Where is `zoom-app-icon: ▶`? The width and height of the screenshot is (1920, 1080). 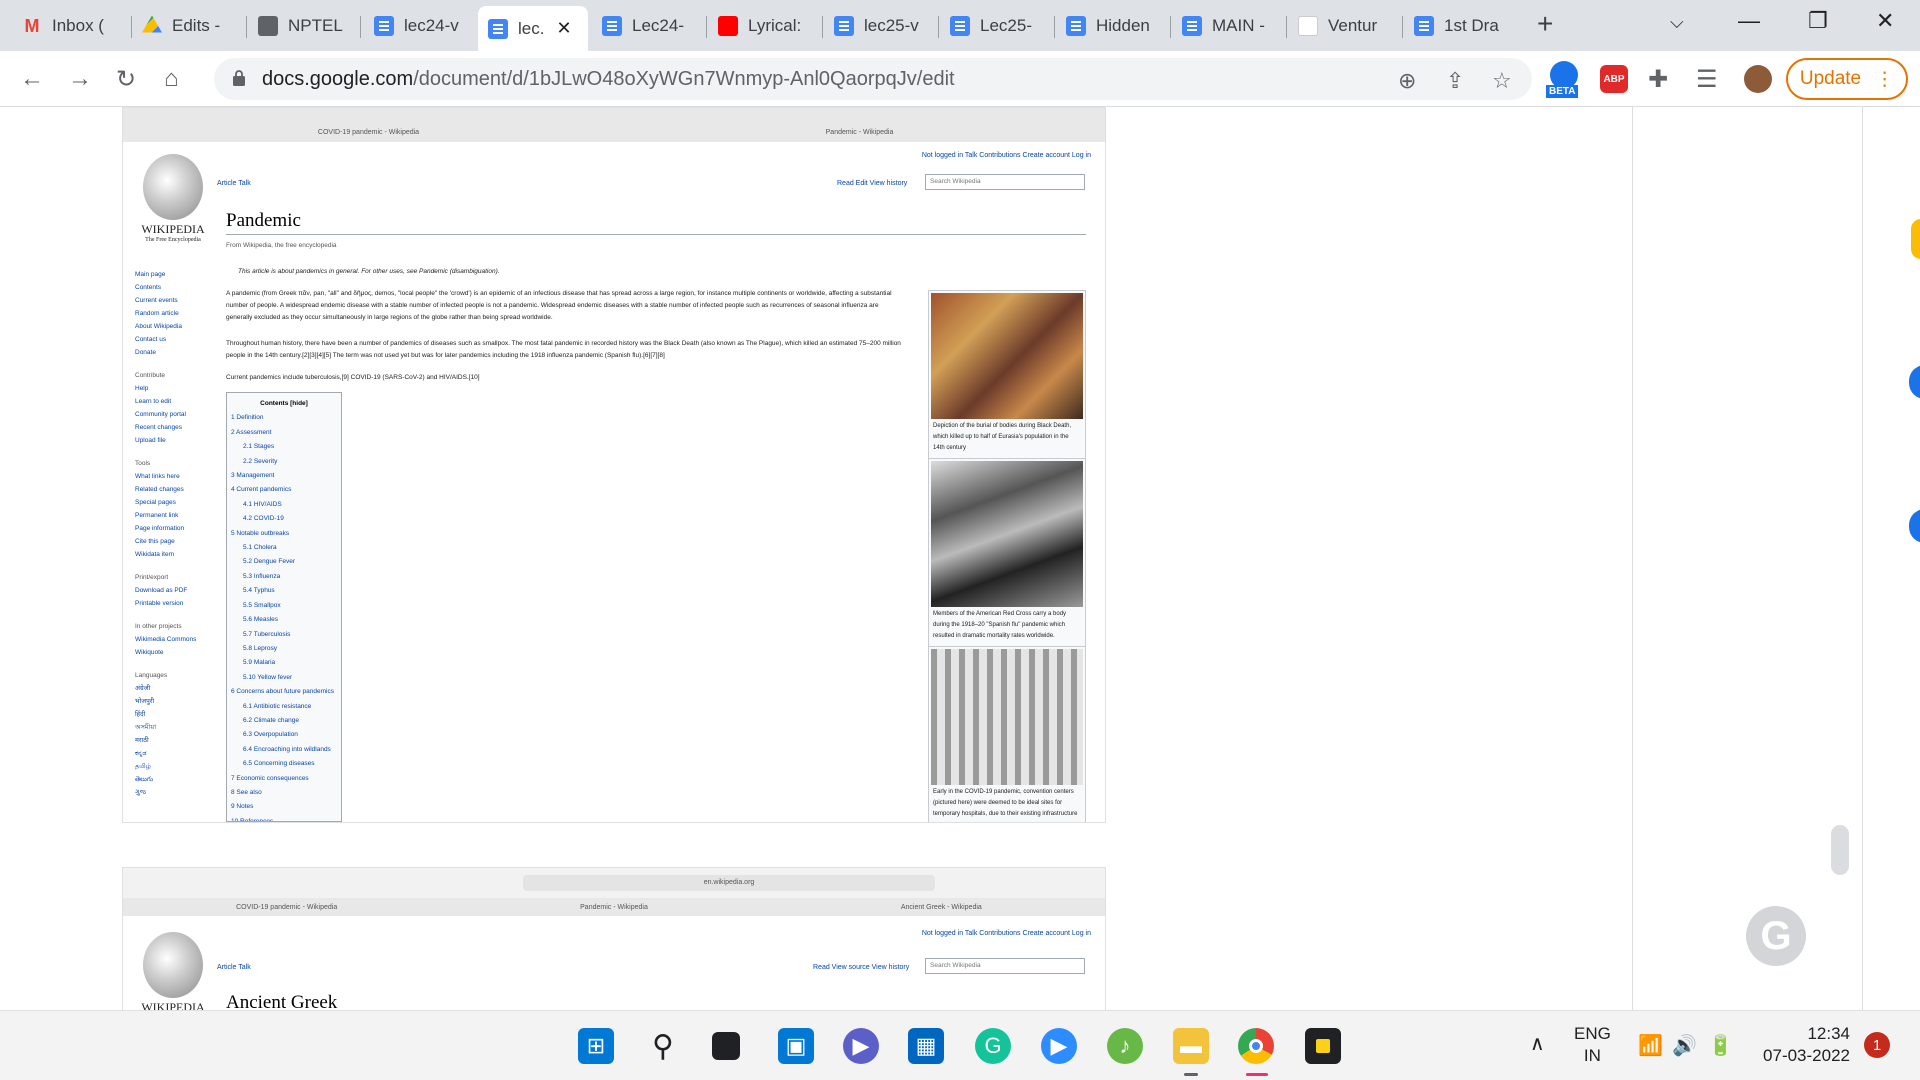
zoom-app-icon: ▶ is located at coordinates (1059, 1046).